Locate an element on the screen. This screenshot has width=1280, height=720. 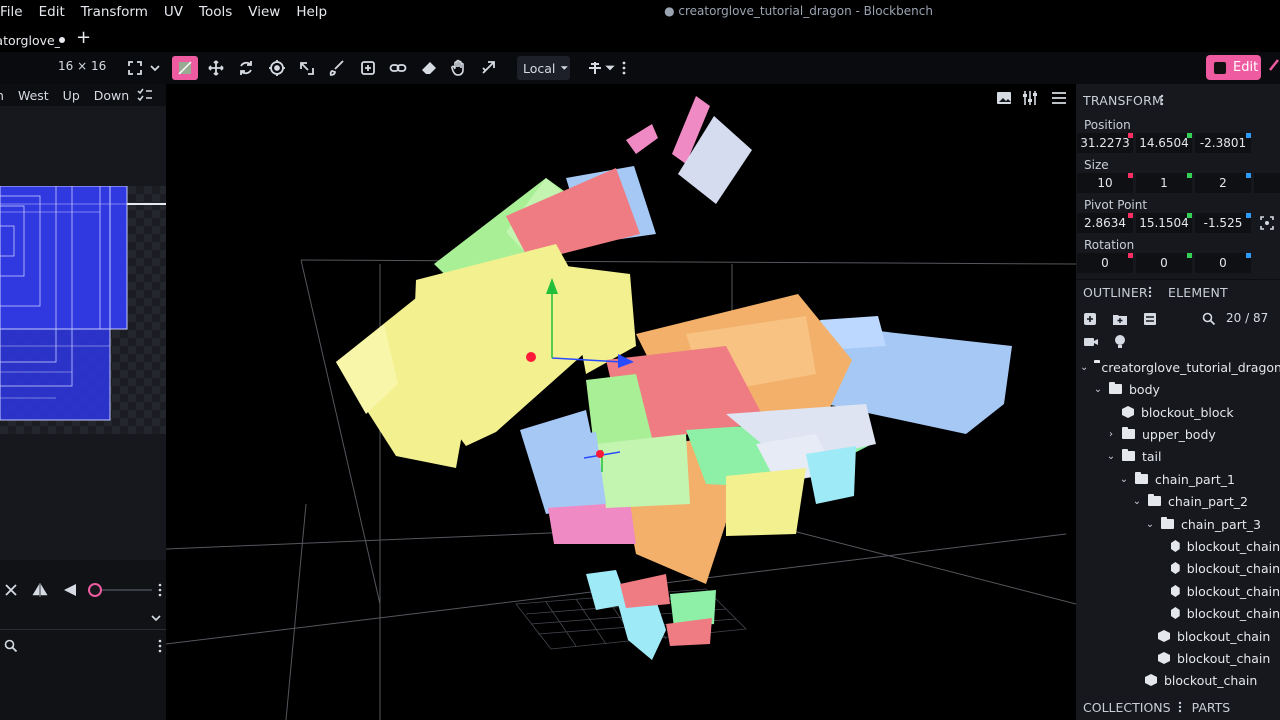
menu-icon is located at coordinates (1059, 98).